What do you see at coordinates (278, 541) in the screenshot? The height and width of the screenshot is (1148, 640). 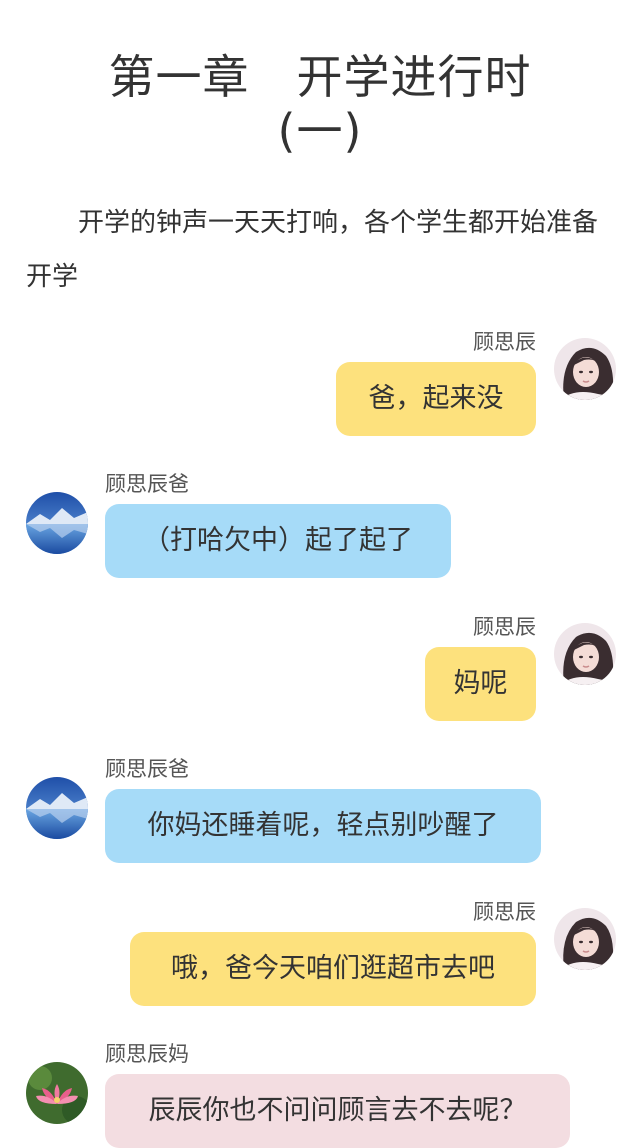 I see `message-bubble: （打哈欠中）起了起了` at bounding box center [278, 541].